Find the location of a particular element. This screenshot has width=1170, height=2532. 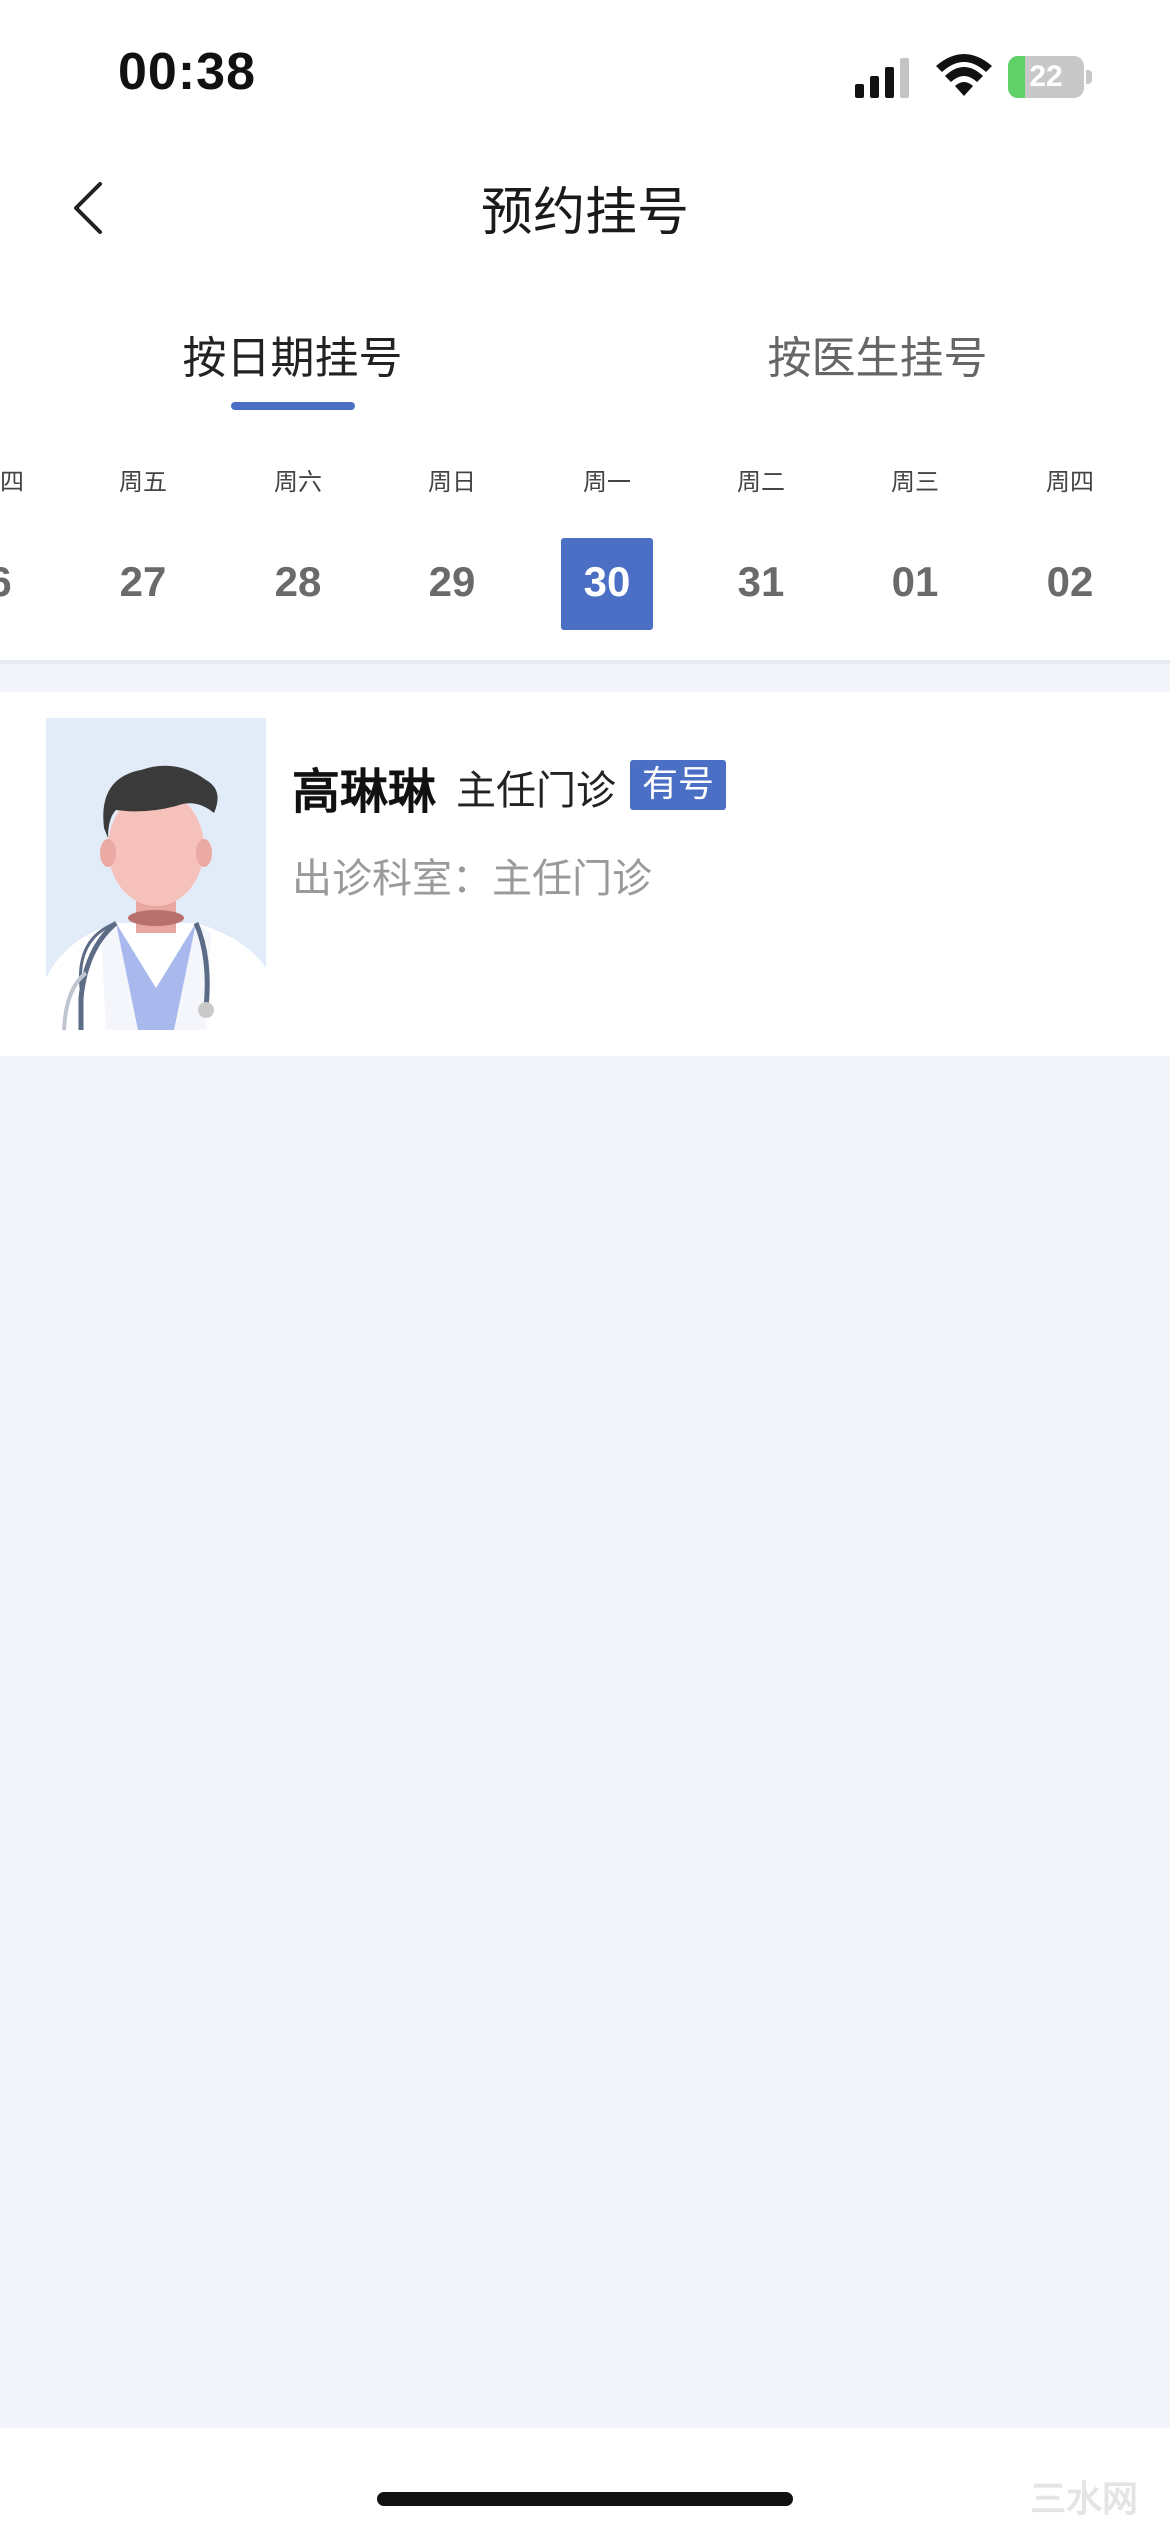

date-weekday: 周一 is located at coordinates (607, 482).